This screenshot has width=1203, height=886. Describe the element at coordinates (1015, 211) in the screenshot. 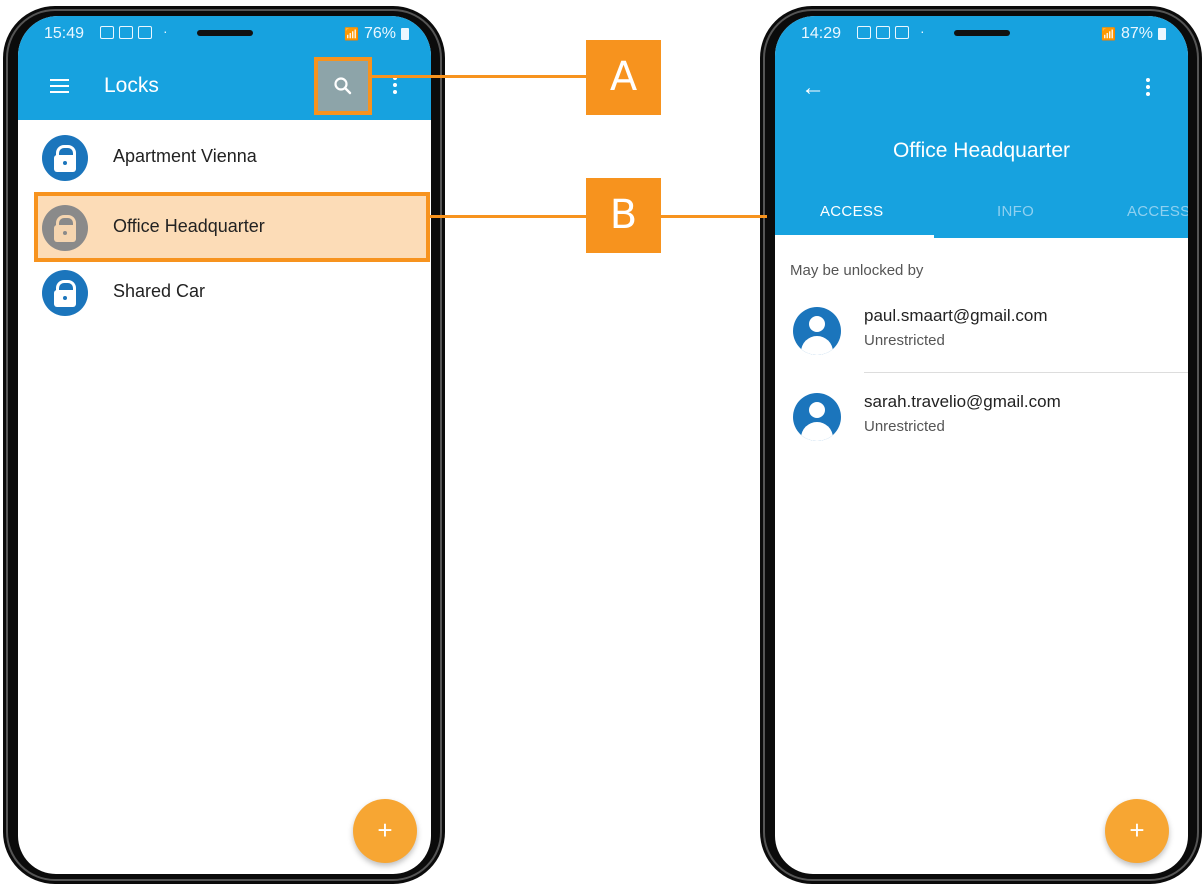

I see `tab-info: INFO` at that location.